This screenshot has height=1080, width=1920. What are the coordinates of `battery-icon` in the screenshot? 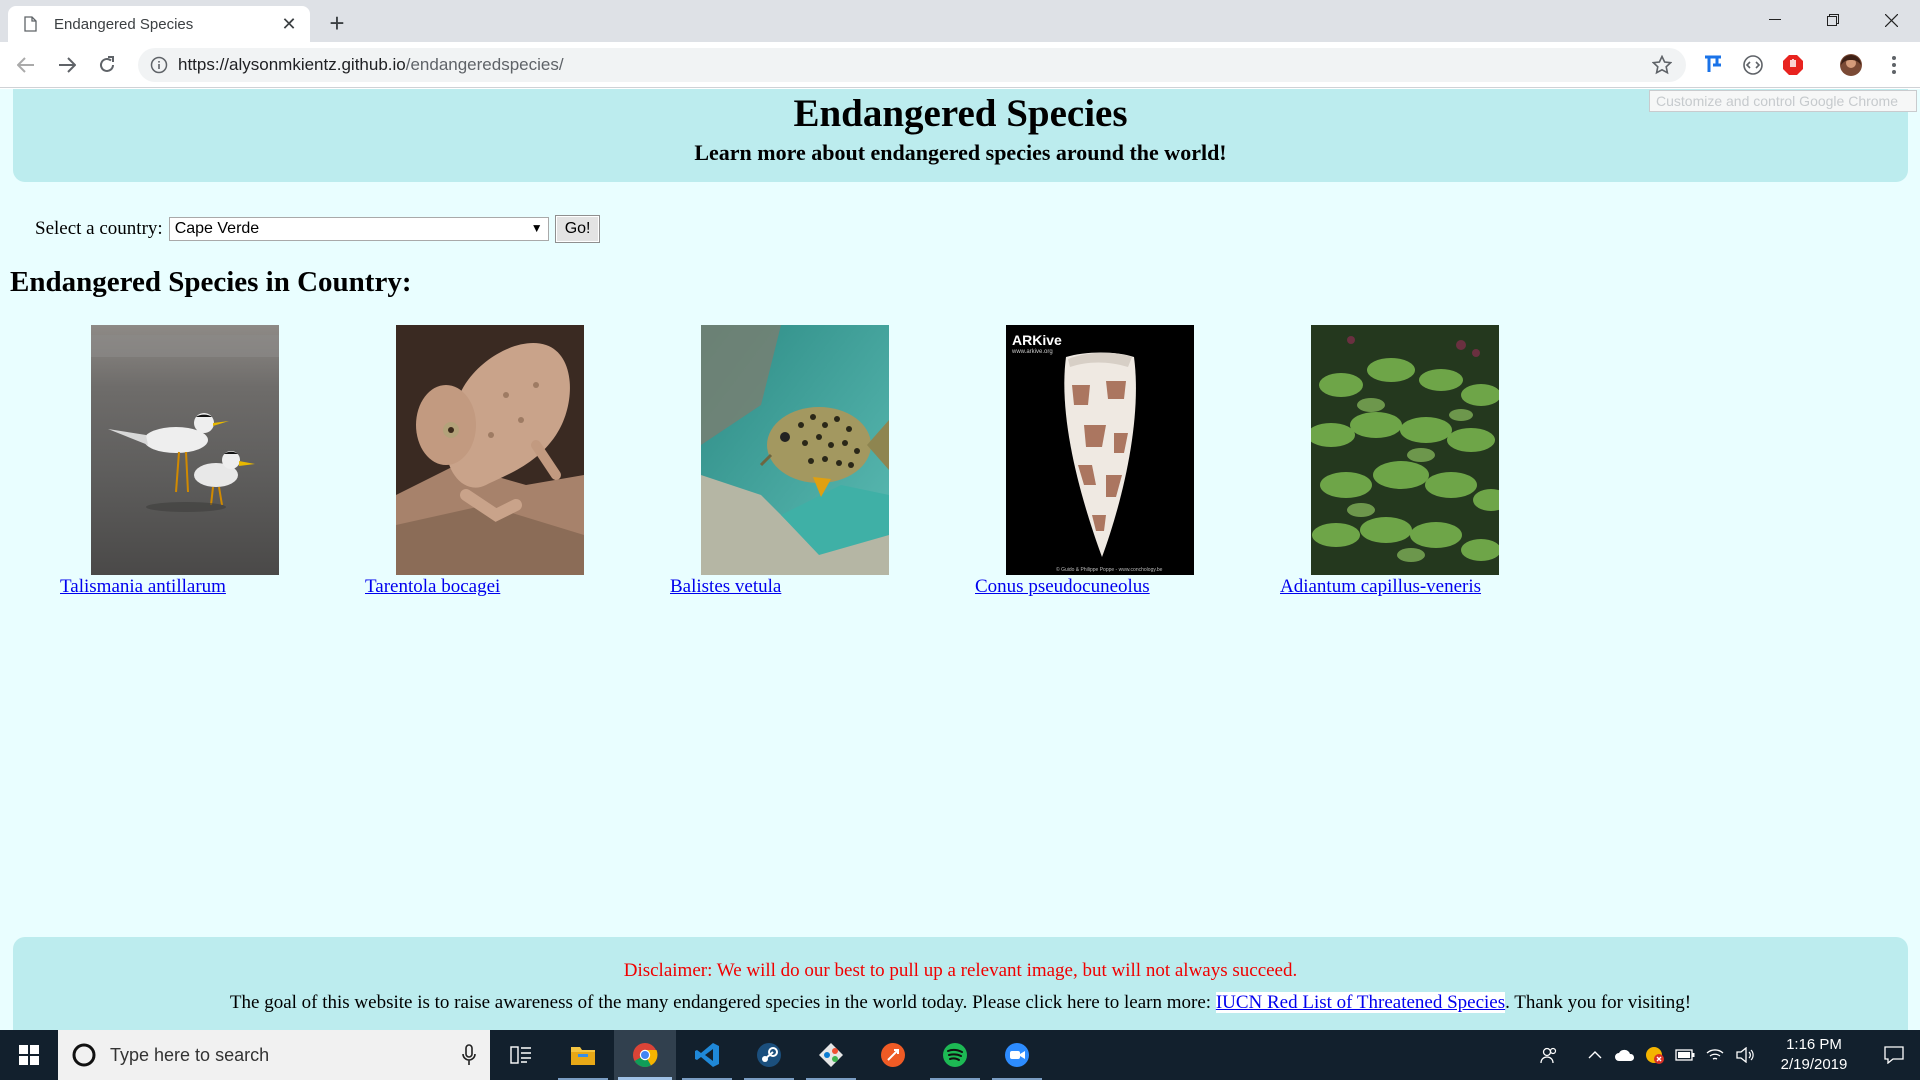 It's located at (1685, 1055).